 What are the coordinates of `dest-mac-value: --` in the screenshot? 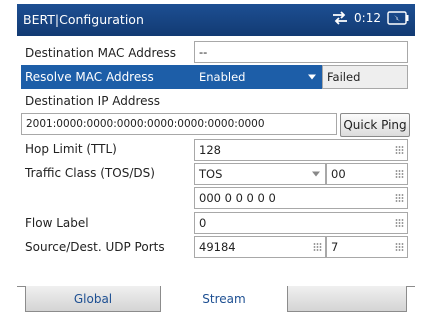 It's located at (301, 52).